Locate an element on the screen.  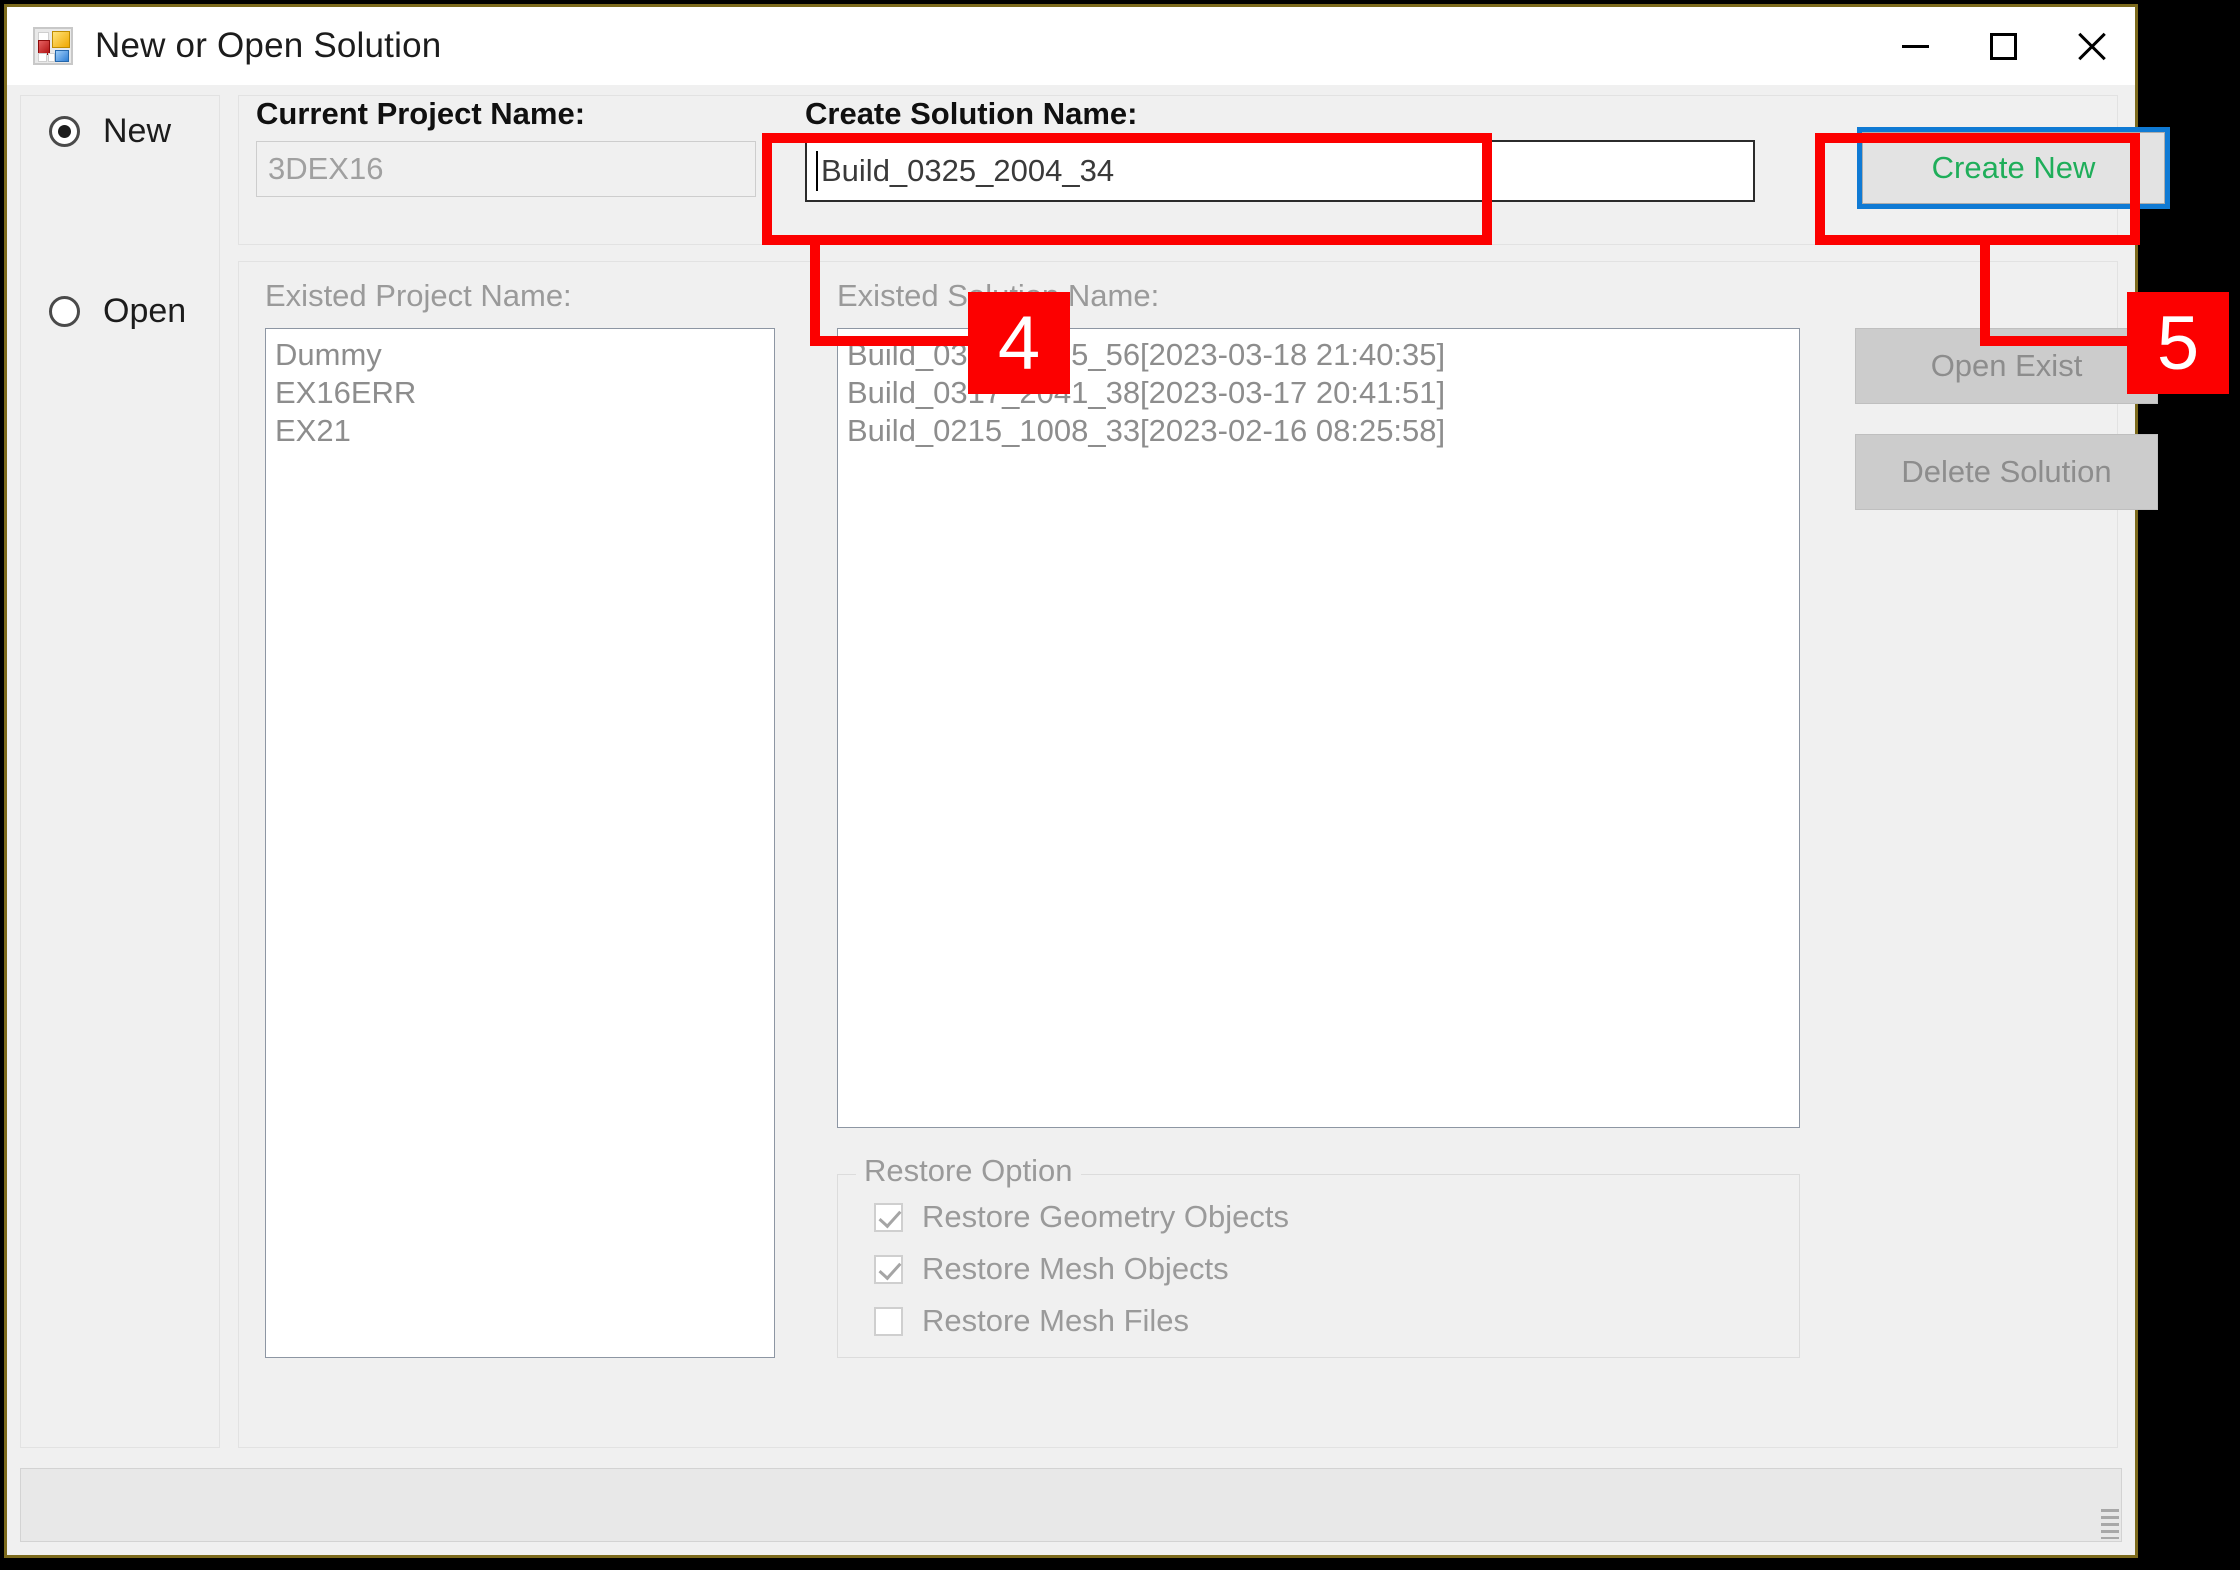
list-item: EX16ERR is located at coordinates (524, 393).